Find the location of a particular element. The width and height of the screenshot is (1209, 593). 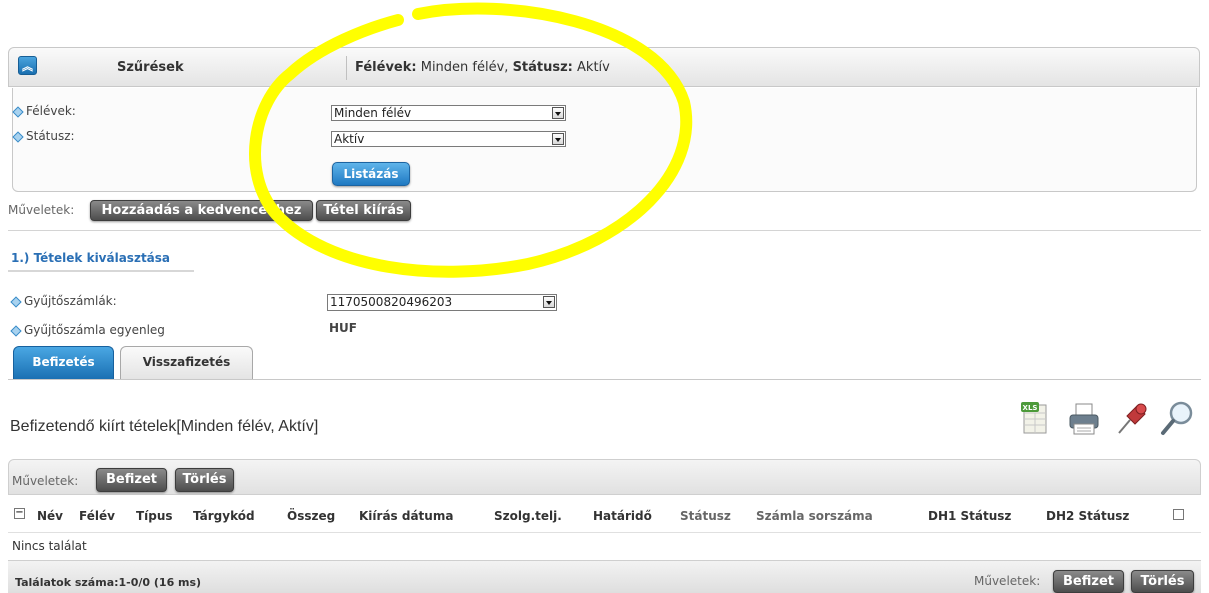

column-header-dh2-status: DH2 Státusz is located at coordinates (1087, 516).